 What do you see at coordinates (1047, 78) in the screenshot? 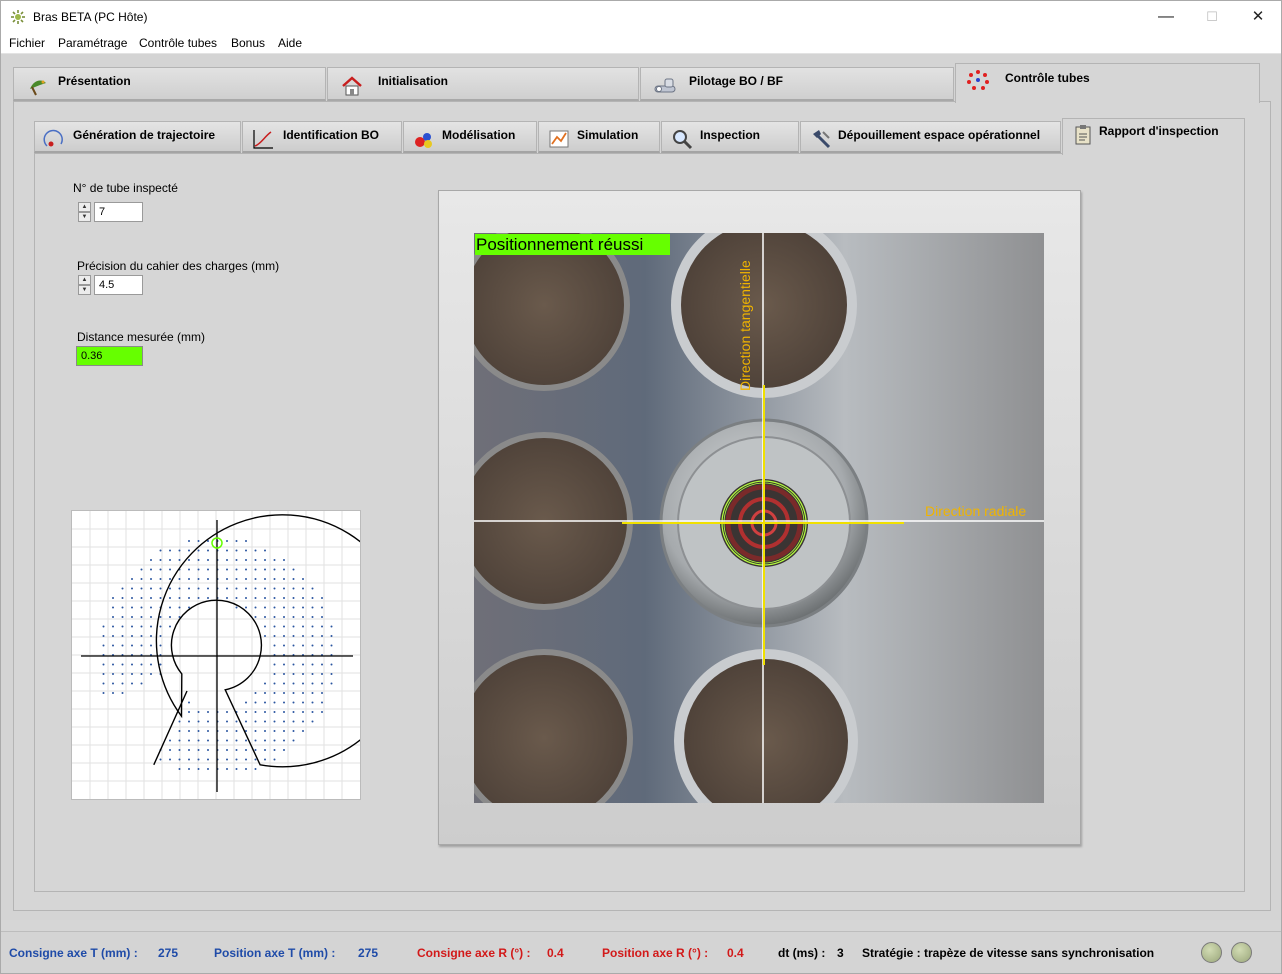
I see `tab-controle-tubes-label: Contrôle tubes` at bounding box center [1047, 78].